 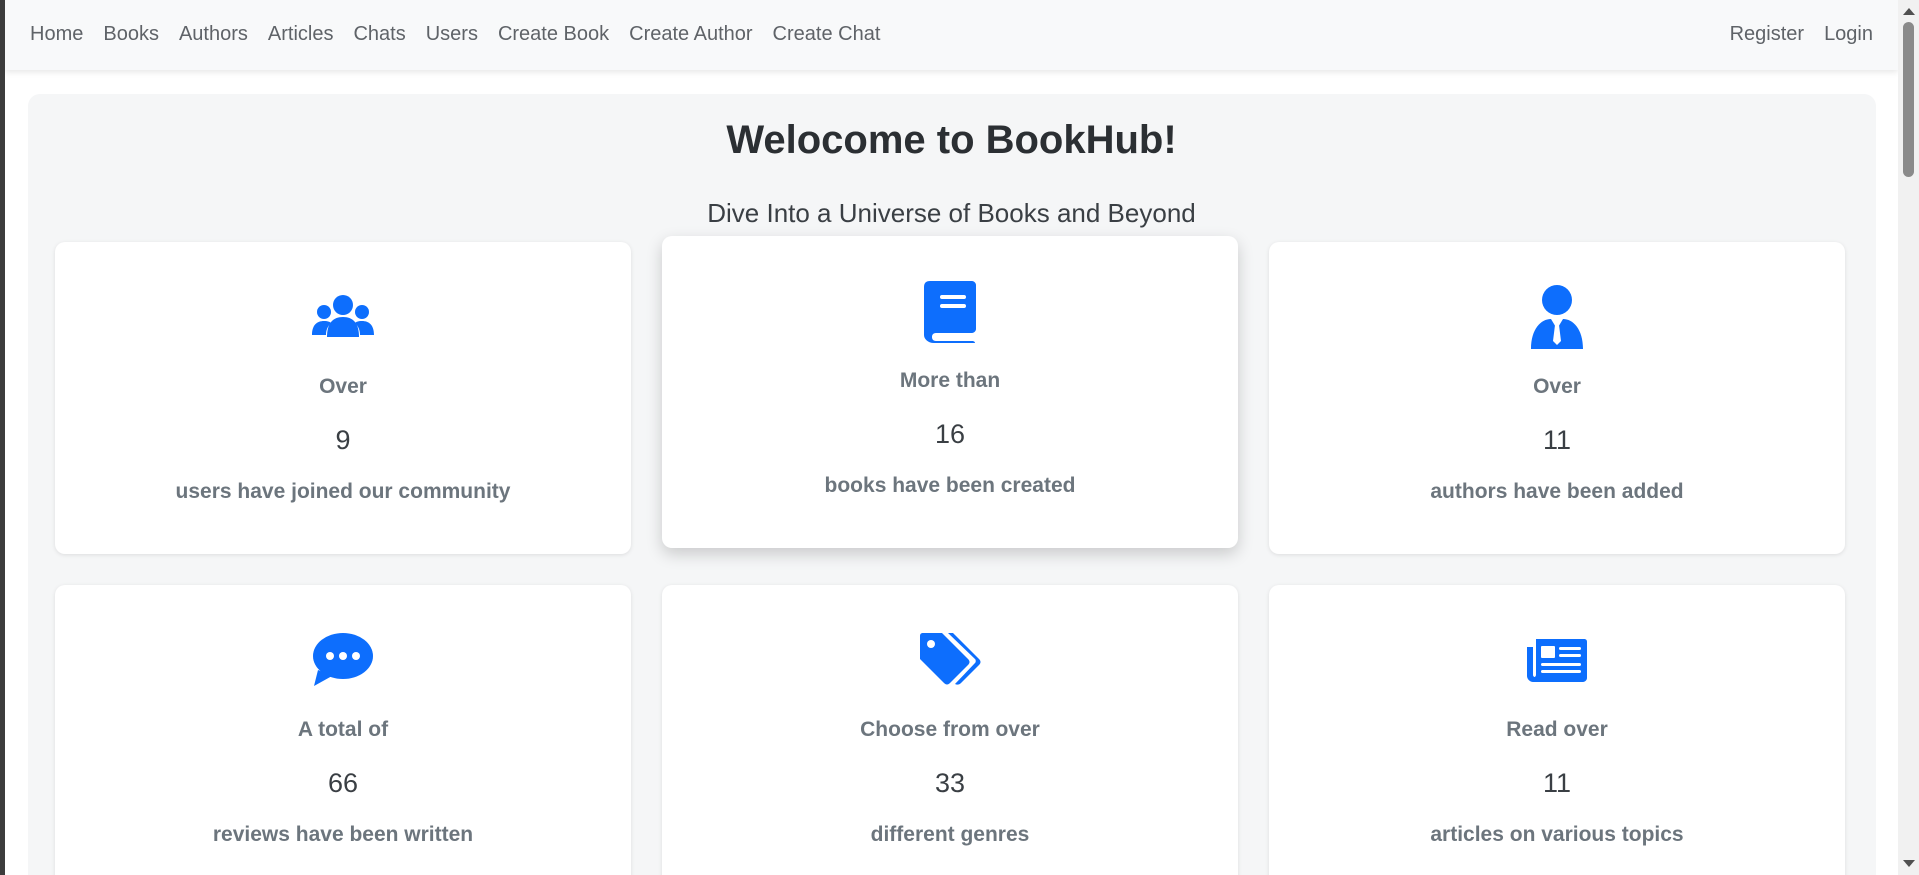 What do you see at coordinates (343, 783) in the screenshot?
I see `stat-count: 66` at bounding box center [343, 783].